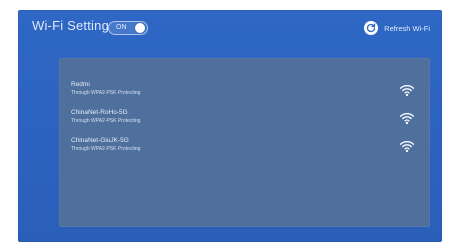 This screenshot has height=249, width=453. I want to click on refresh-icon, so click(371, 28).